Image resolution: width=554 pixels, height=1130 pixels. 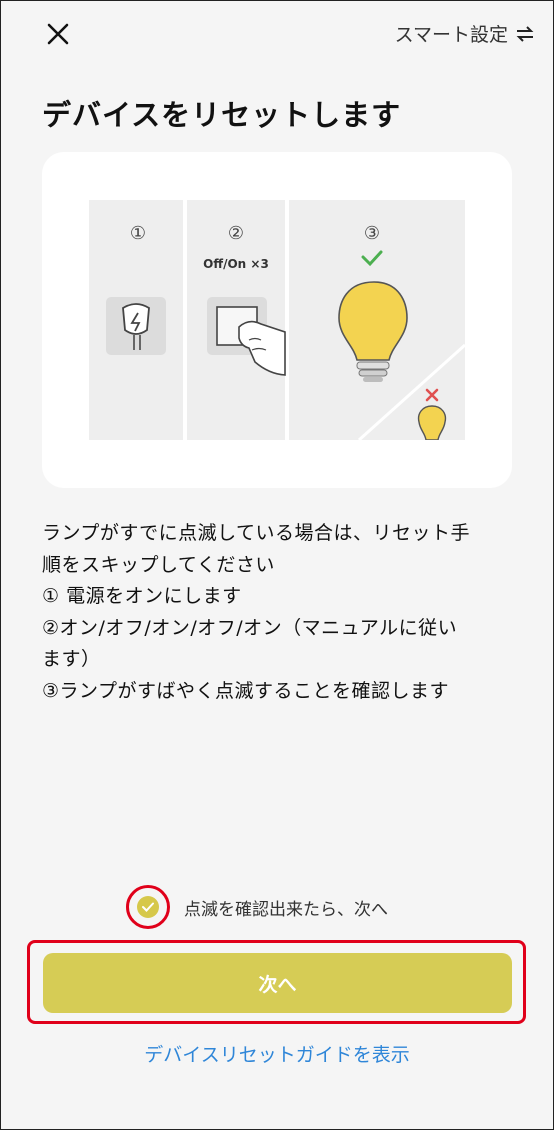 I want to click on page-title: デバイスをリセットします, so click(x=222, y=115).